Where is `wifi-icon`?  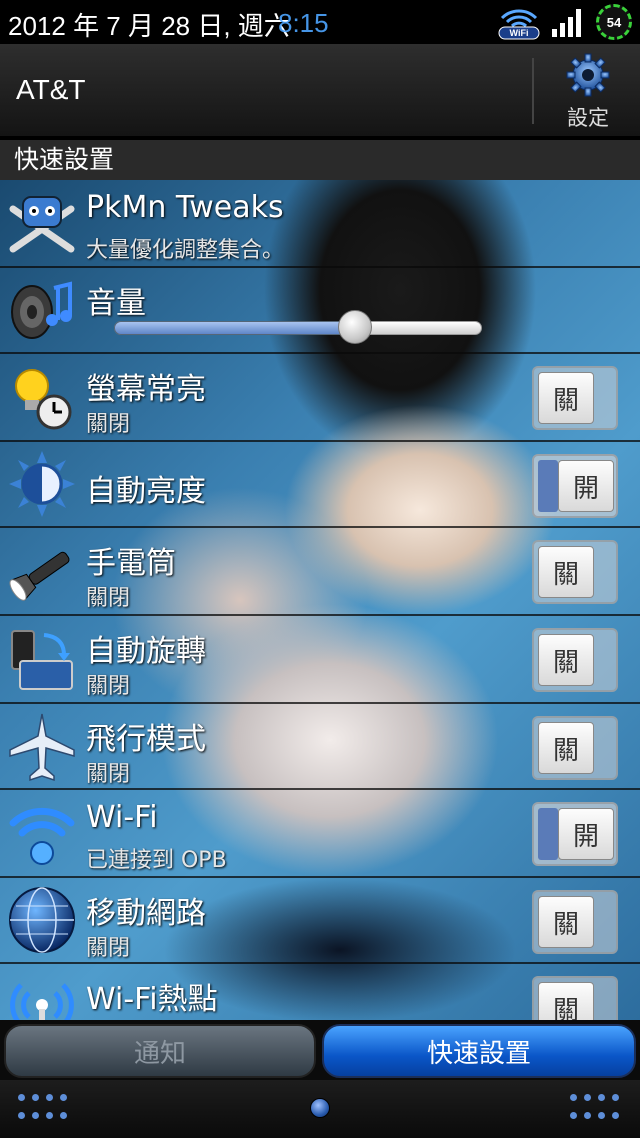 wifi-icon is located at coordinates (42, 834).